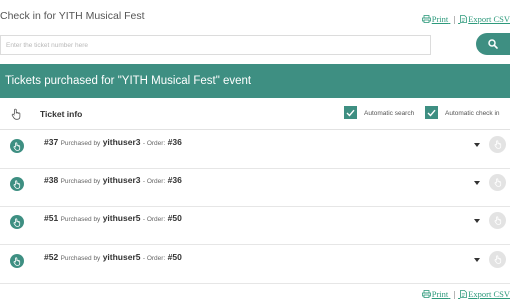 The height and width of the screenshot is (300, 510). I want to click on ticket-number: #52, so click(51, 257).